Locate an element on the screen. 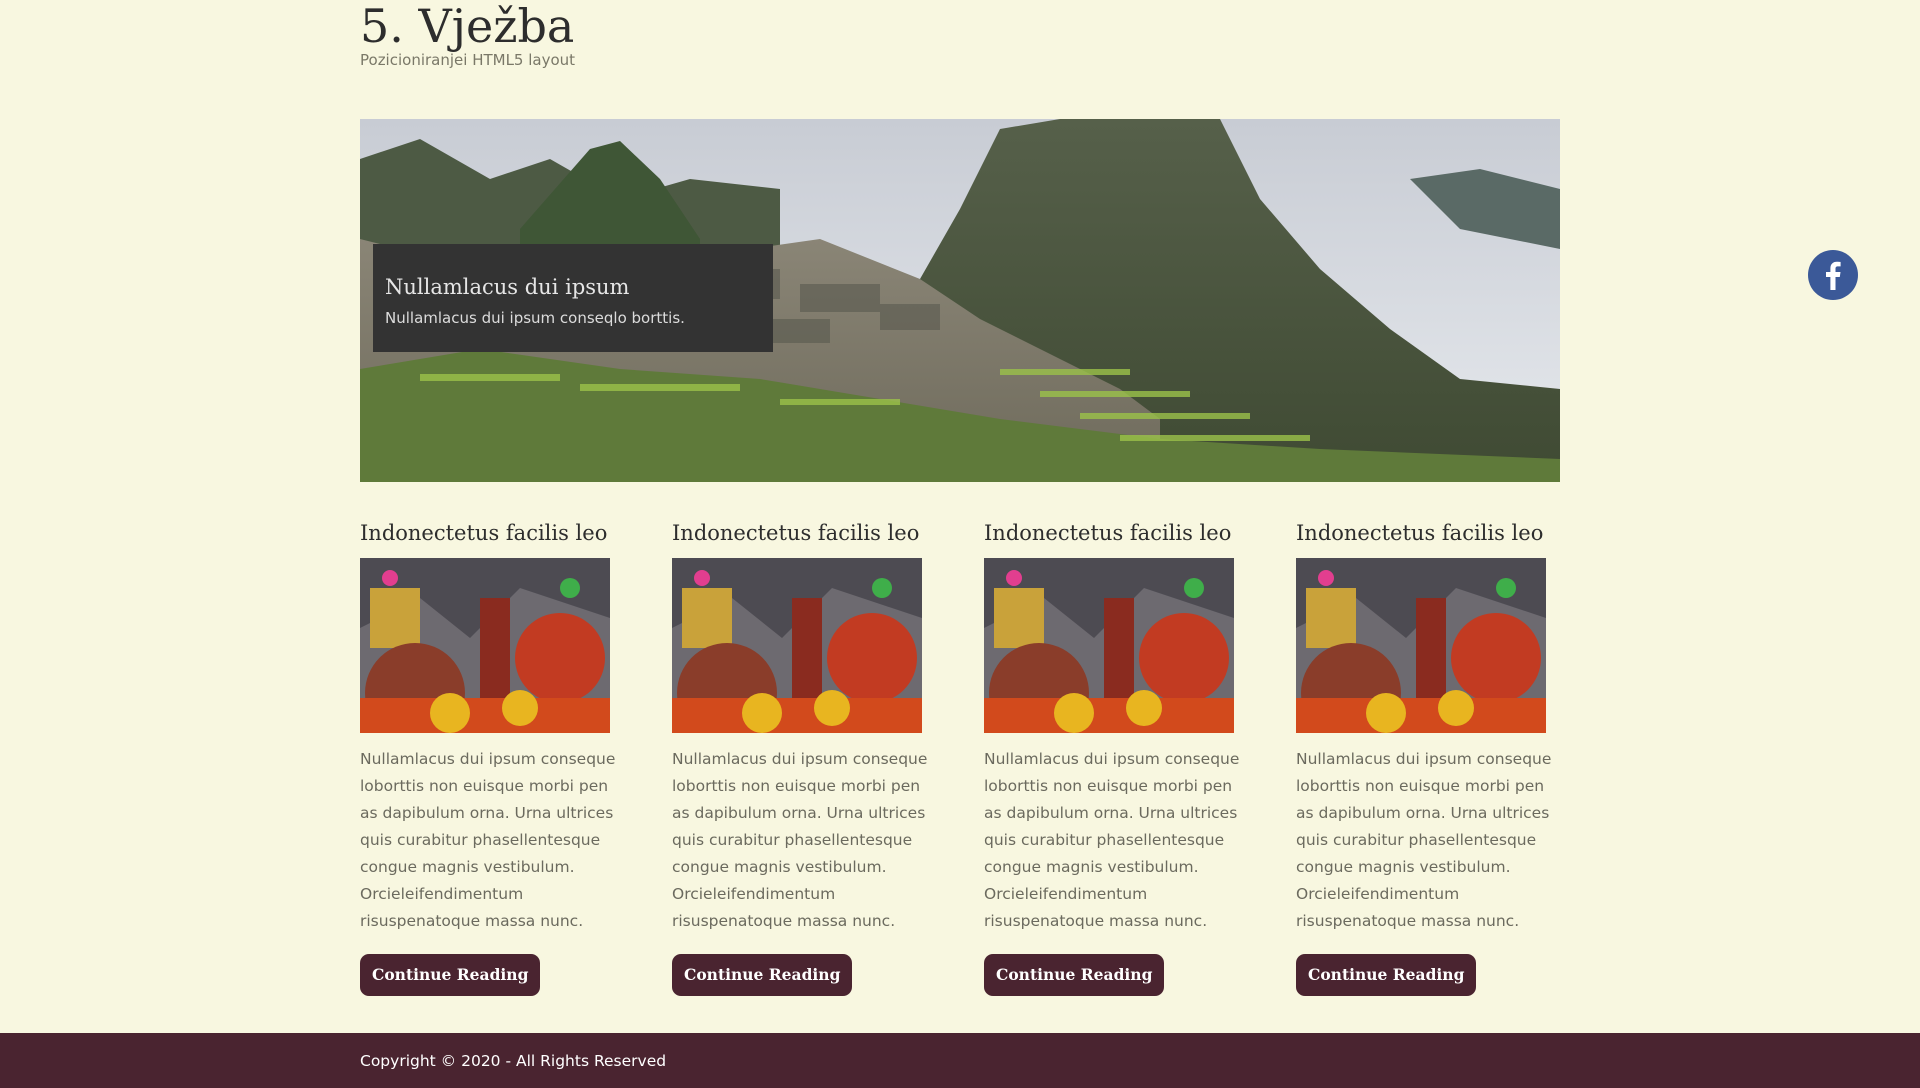  facebook-icon is located at coordinates (1833, 275).